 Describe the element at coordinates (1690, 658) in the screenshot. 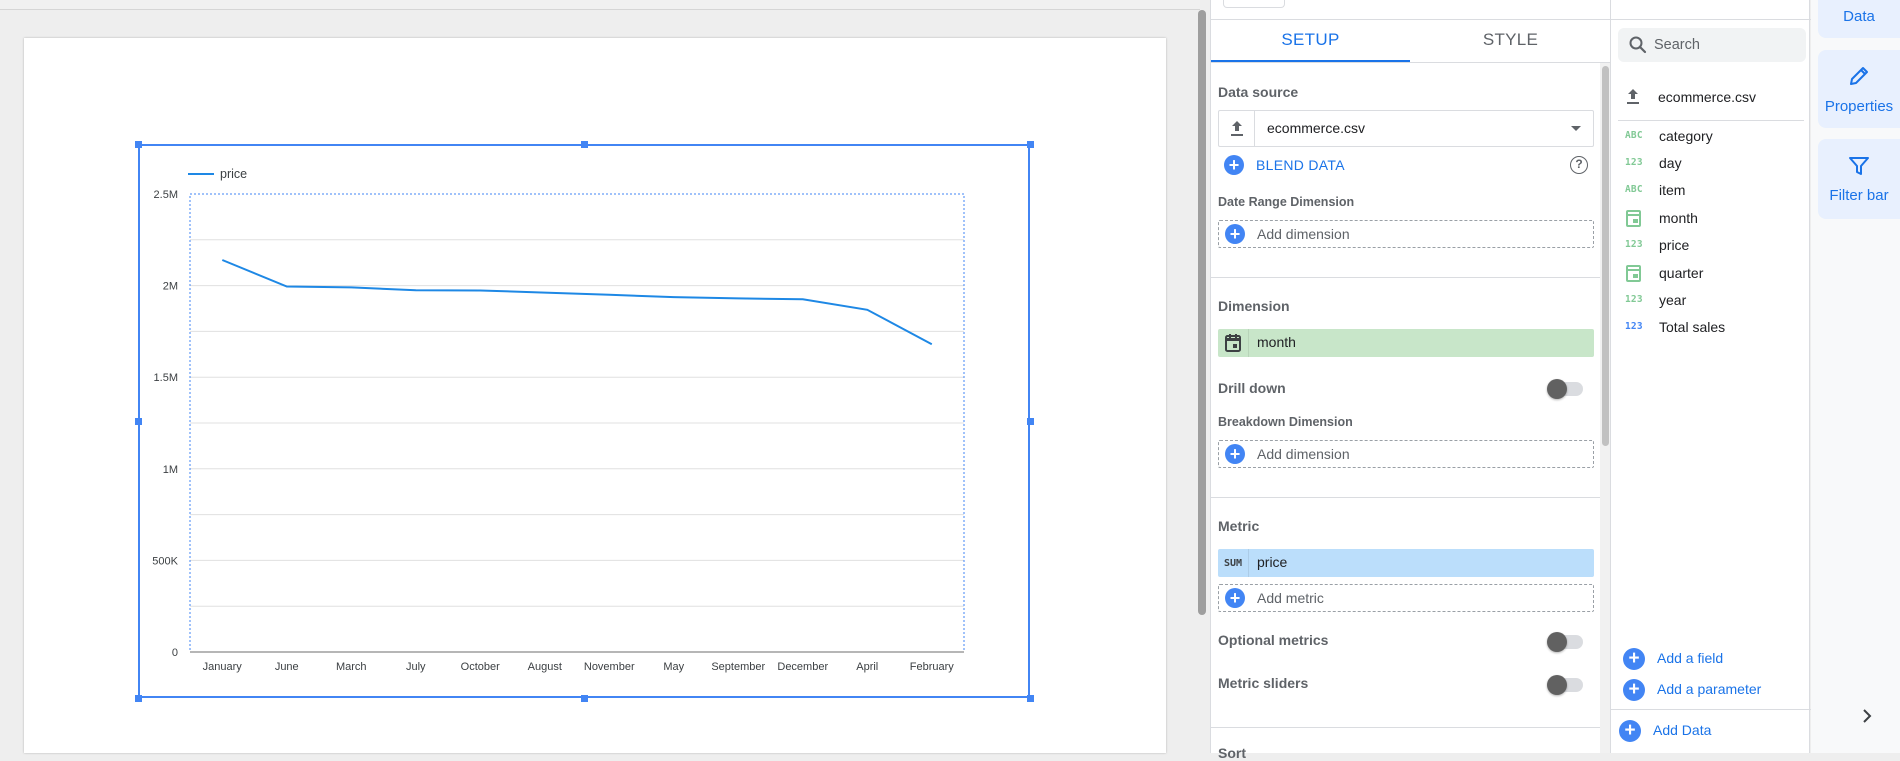

I see `add-field-text: Add a field` at that location.